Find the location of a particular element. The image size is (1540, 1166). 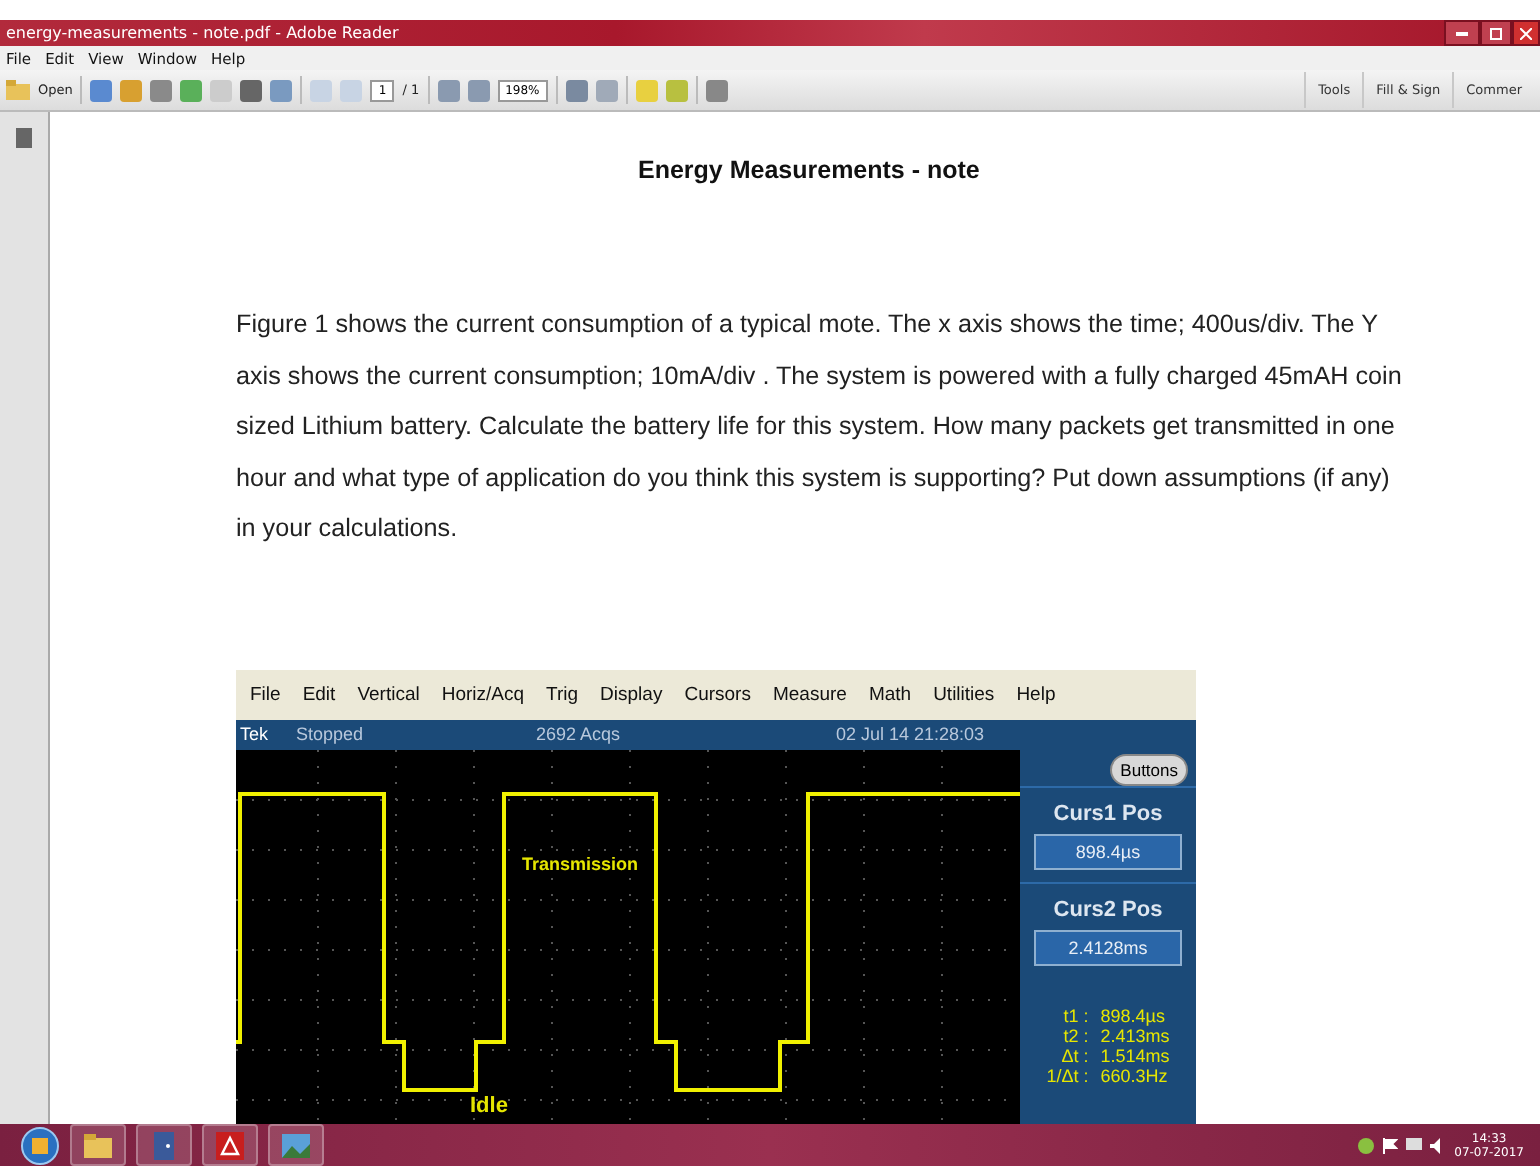

window-title: energy-measurements - note.pdf - Adobe Reader is located at coordinates (202, 33).